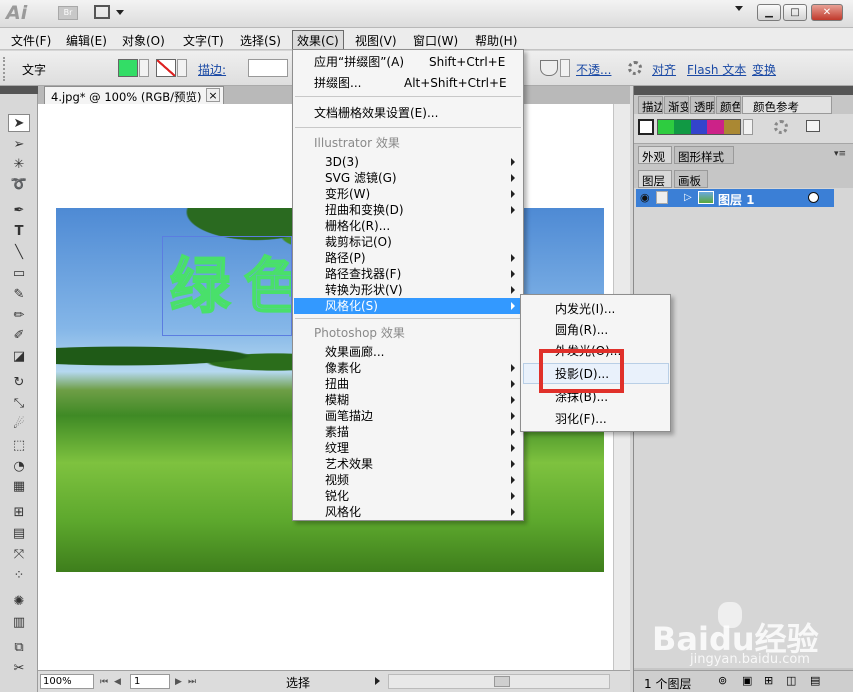  What do you see at coordinates (19, 576) in the screenshot?
I see `blend-tool-icon: ⁘` at bounding box center [19, 576].